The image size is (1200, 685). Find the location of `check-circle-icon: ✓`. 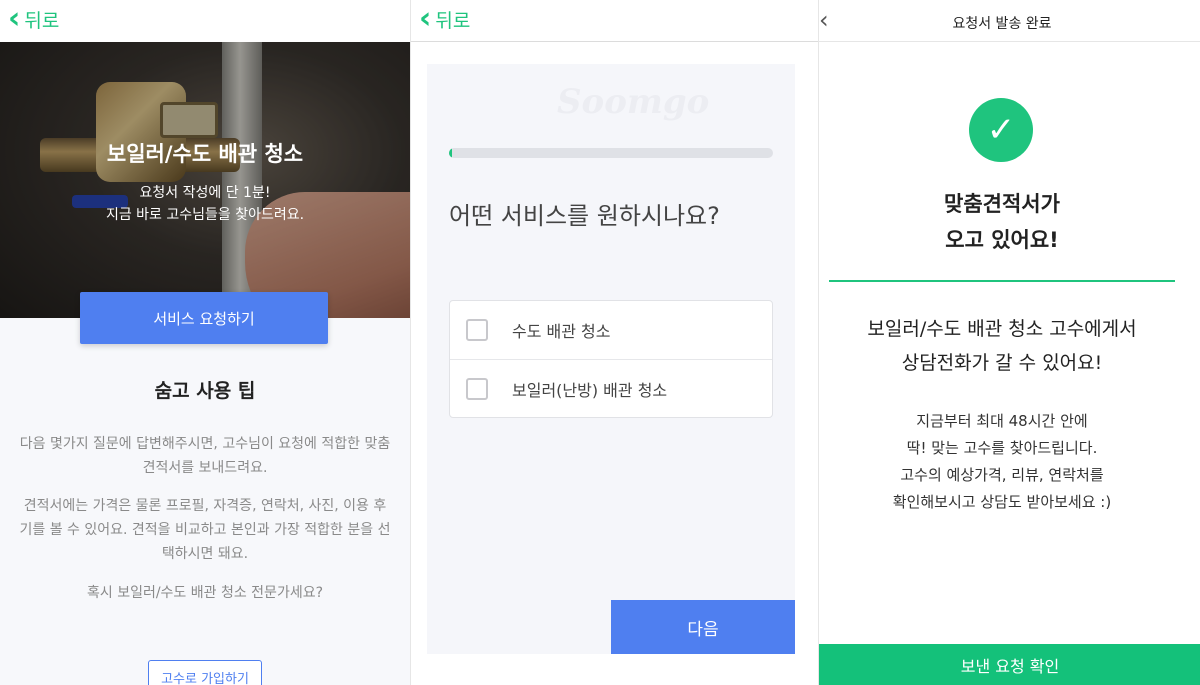

check-circle-icon: ✓ is located at coordinates (1001, 130).